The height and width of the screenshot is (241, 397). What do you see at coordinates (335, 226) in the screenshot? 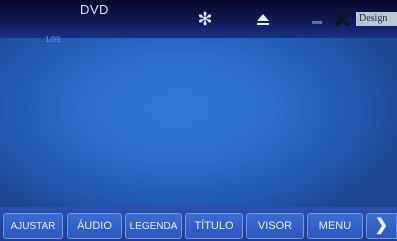
I see `menu-button: MENU` at bounding box center [335, 226].